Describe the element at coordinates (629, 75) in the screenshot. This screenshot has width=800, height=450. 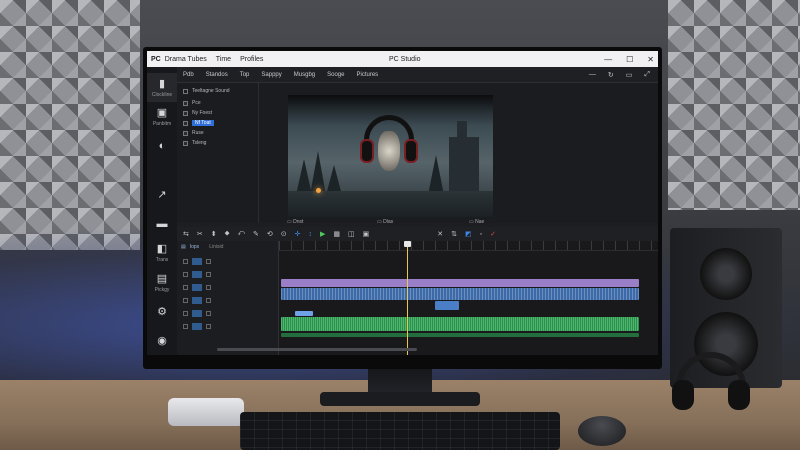
I see `window-icon: ▭` at that location.